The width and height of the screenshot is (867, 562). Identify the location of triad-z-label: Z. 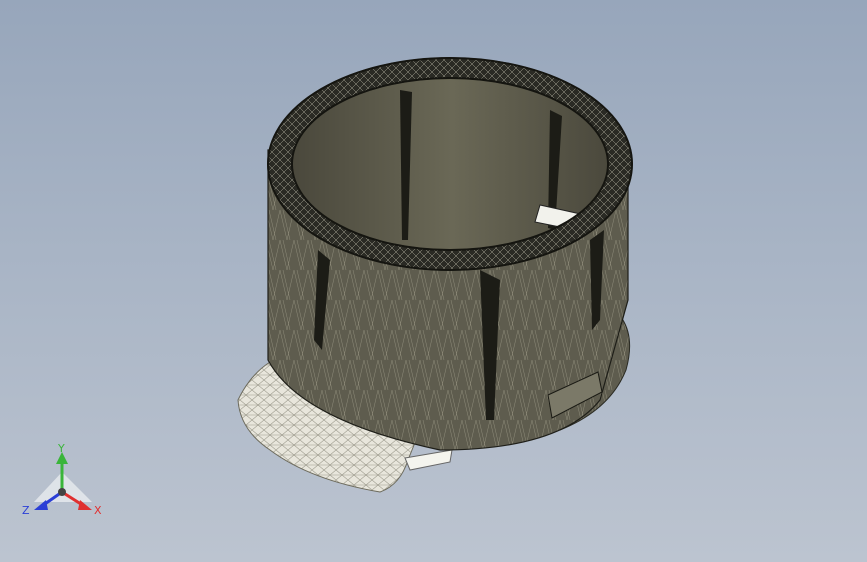
(26, 510).